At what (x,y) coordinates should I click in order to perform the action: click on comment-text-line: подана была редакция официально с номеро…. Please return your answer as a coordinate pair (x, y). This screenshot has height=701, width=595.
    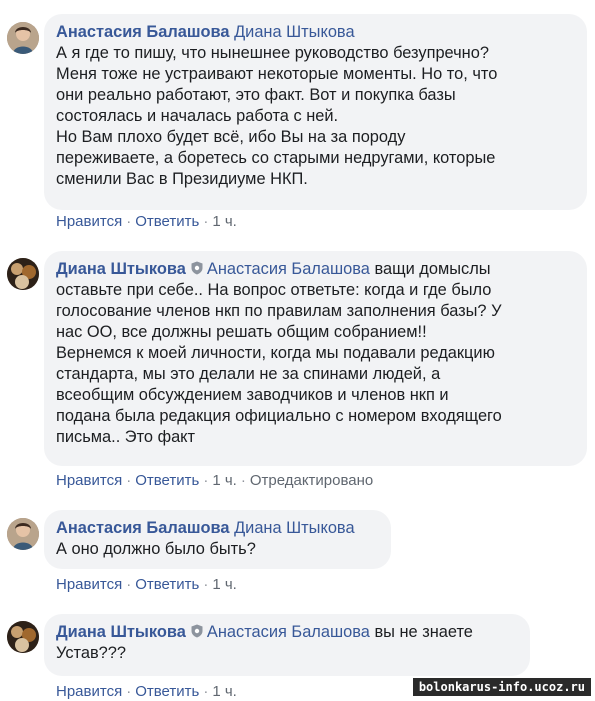
    Looking at the image, I should click on (279, 416).